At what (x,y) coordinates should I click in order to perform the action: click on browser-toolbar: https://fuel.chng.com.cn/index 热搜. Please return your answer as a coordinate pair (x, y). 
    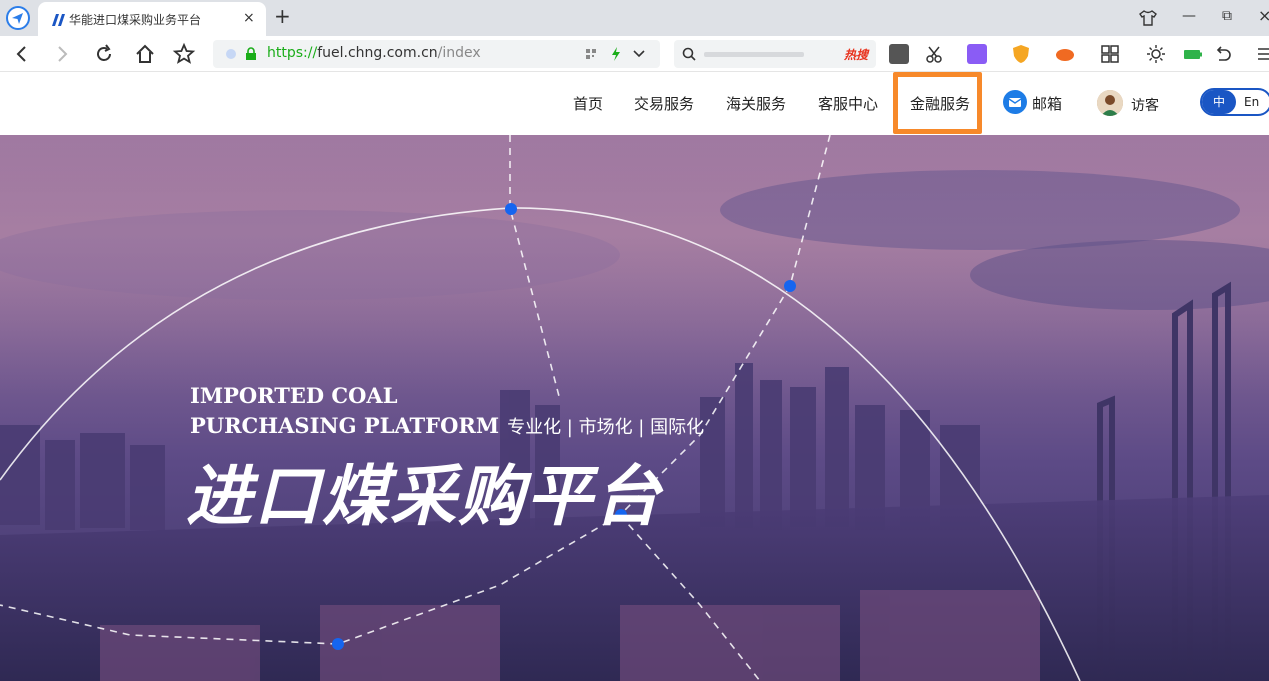
    Looking at the image, I should click on (634, 54).